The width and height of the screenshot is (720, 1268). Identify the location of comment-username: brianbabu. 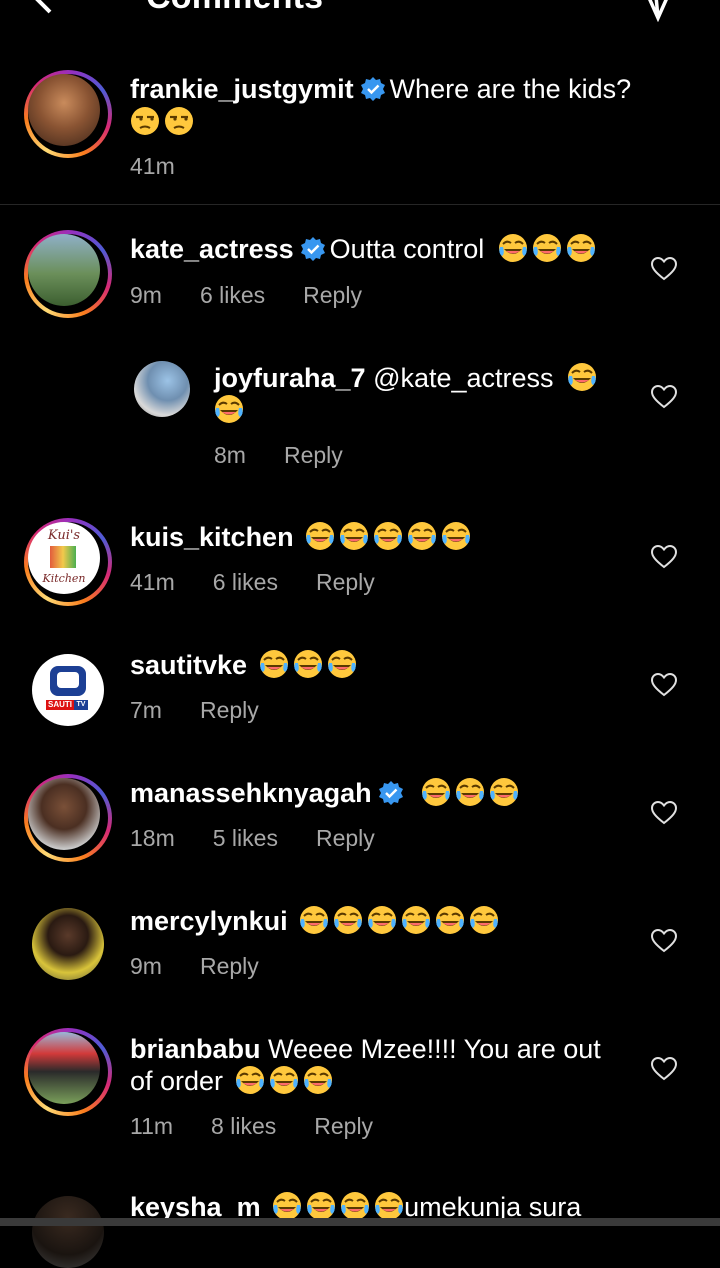
(195, 1049).